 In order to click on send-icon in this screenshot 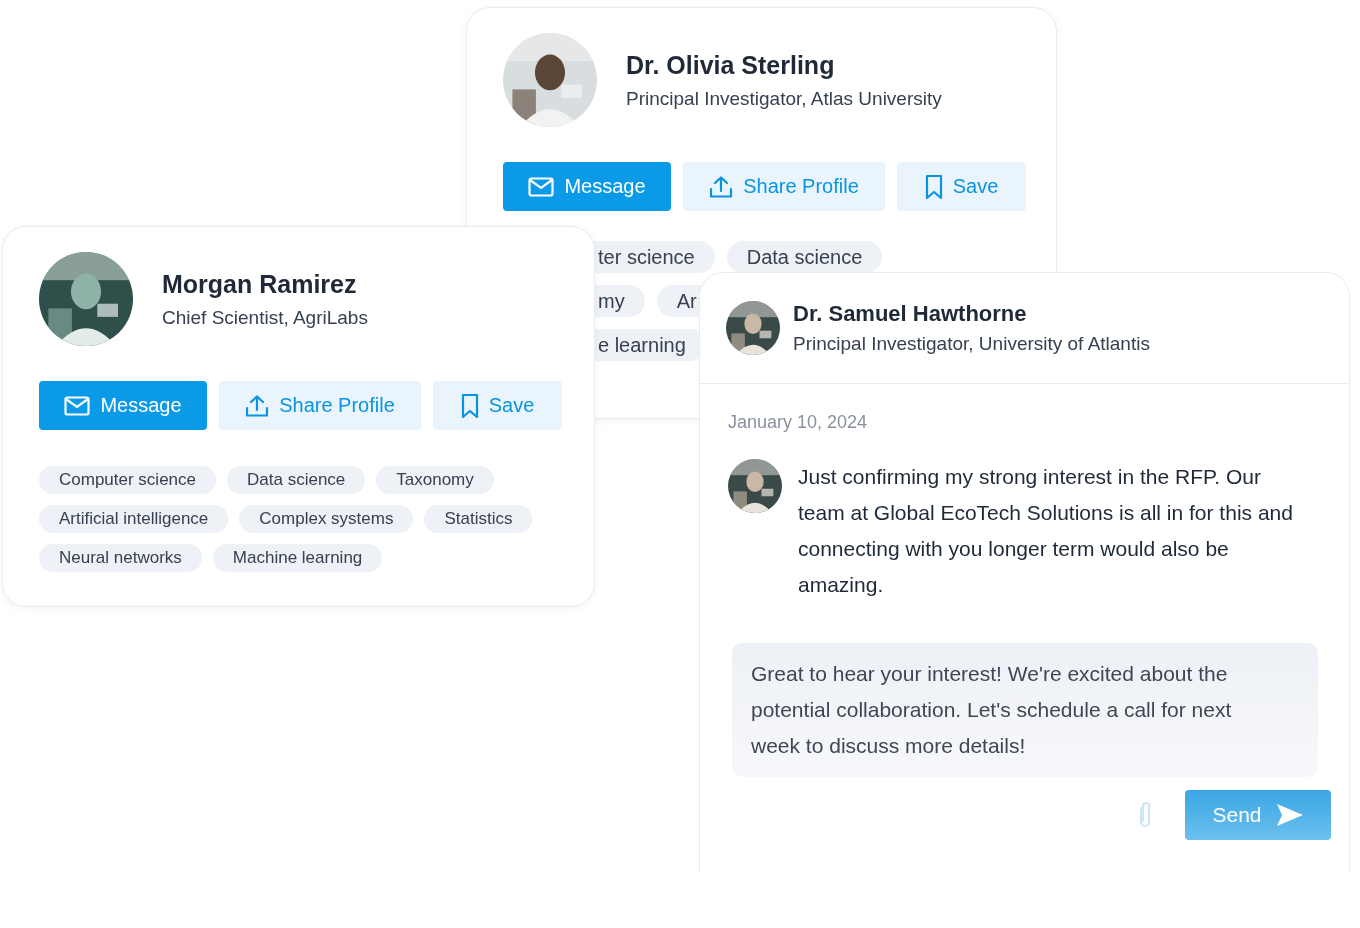, I will do `click(1289, 815)`.